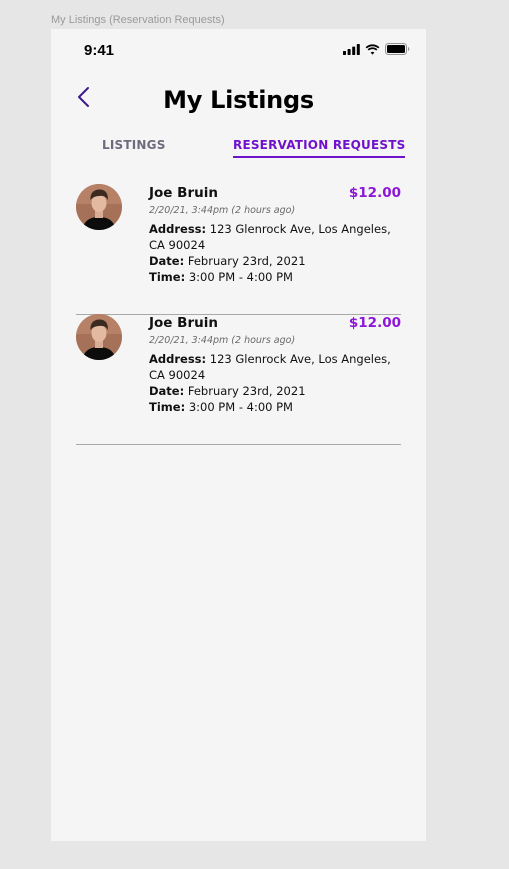  What do you see at coordinates (138, 20) in the screenshot?
I see `frame-label: My Listings (Reservation Requests)` at bounding box center [138, 20].